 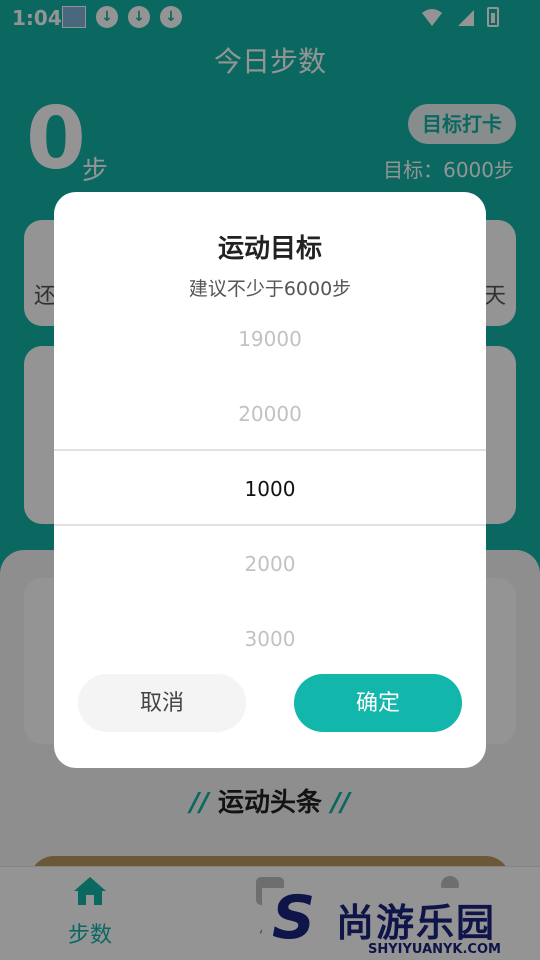 What do you see at coordinates (270, 489) in the screenshot?
I see `picker-option-selected: 1000` at bounding box center [270, 489].